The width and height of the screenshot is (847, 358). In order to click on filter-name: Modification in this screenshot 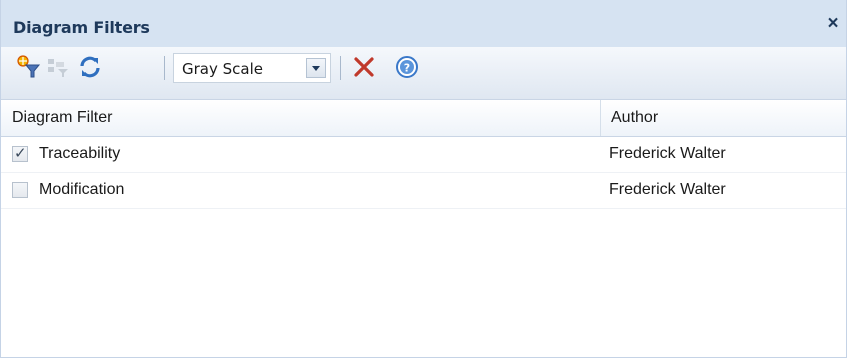, I will do `click(82, 189)`.